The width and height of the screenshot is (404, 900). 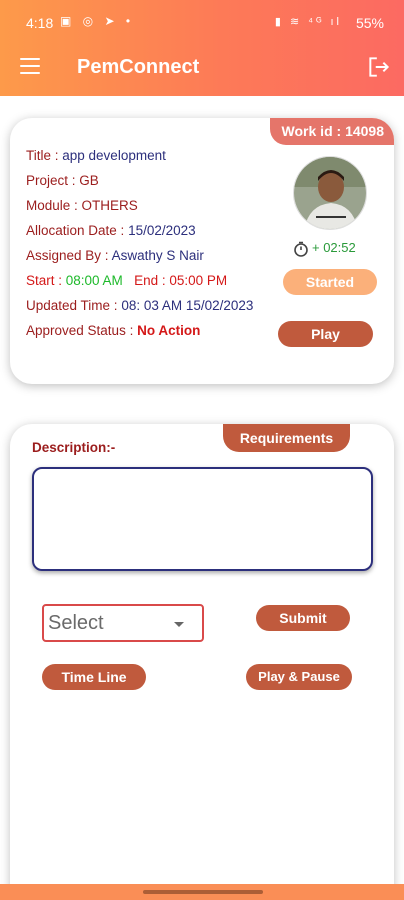 I want to click on allocation-label: Allocation Date :, so click(x=77, y=230).